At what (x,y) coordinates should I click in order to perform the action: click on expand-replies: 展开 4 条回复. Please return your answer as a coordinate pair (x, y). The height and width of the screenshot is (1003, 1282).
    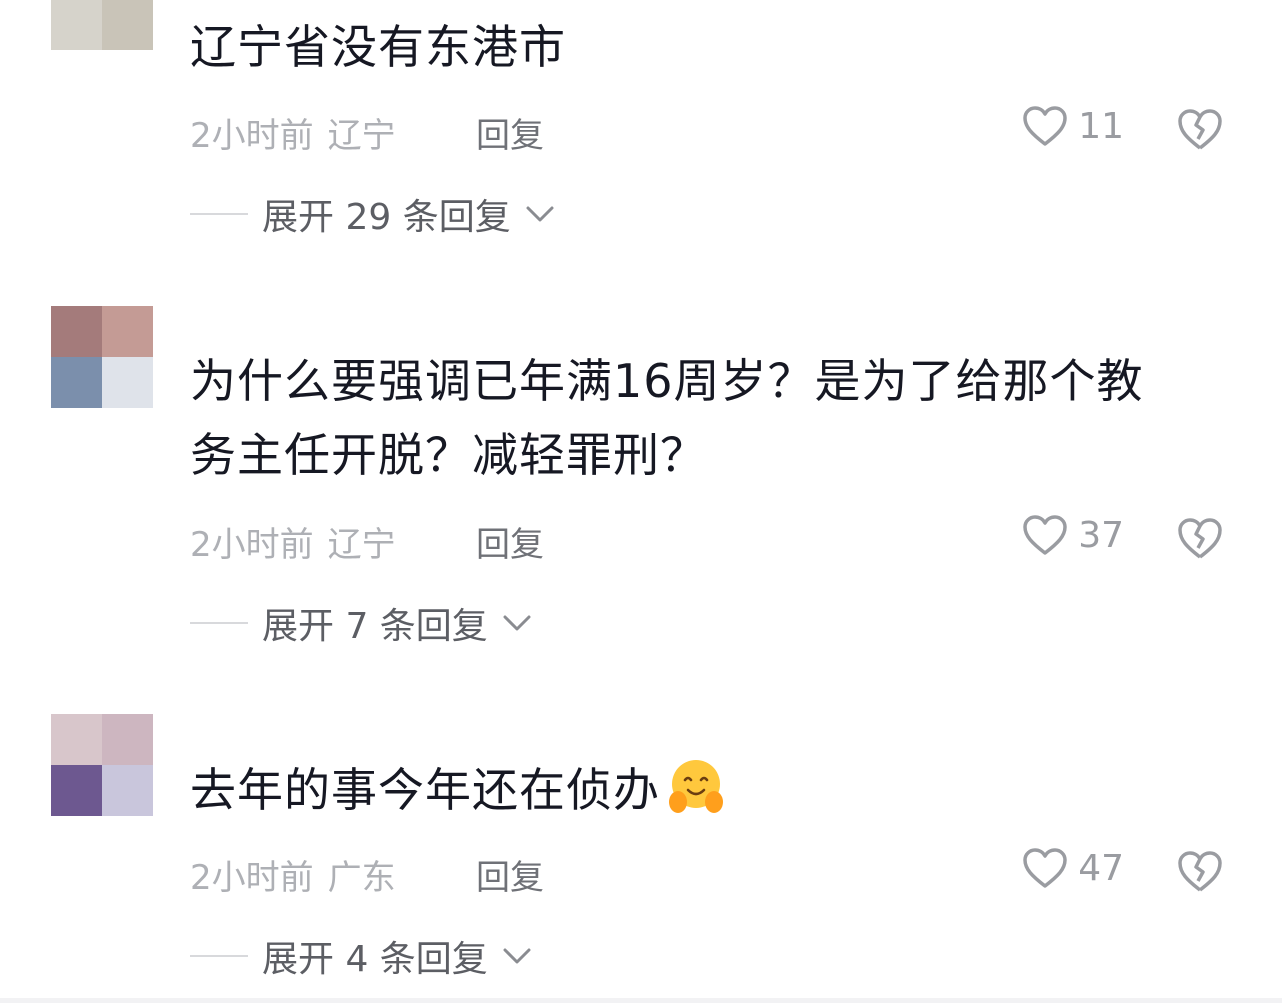
    Looking at the image, I should click on (361, 956).